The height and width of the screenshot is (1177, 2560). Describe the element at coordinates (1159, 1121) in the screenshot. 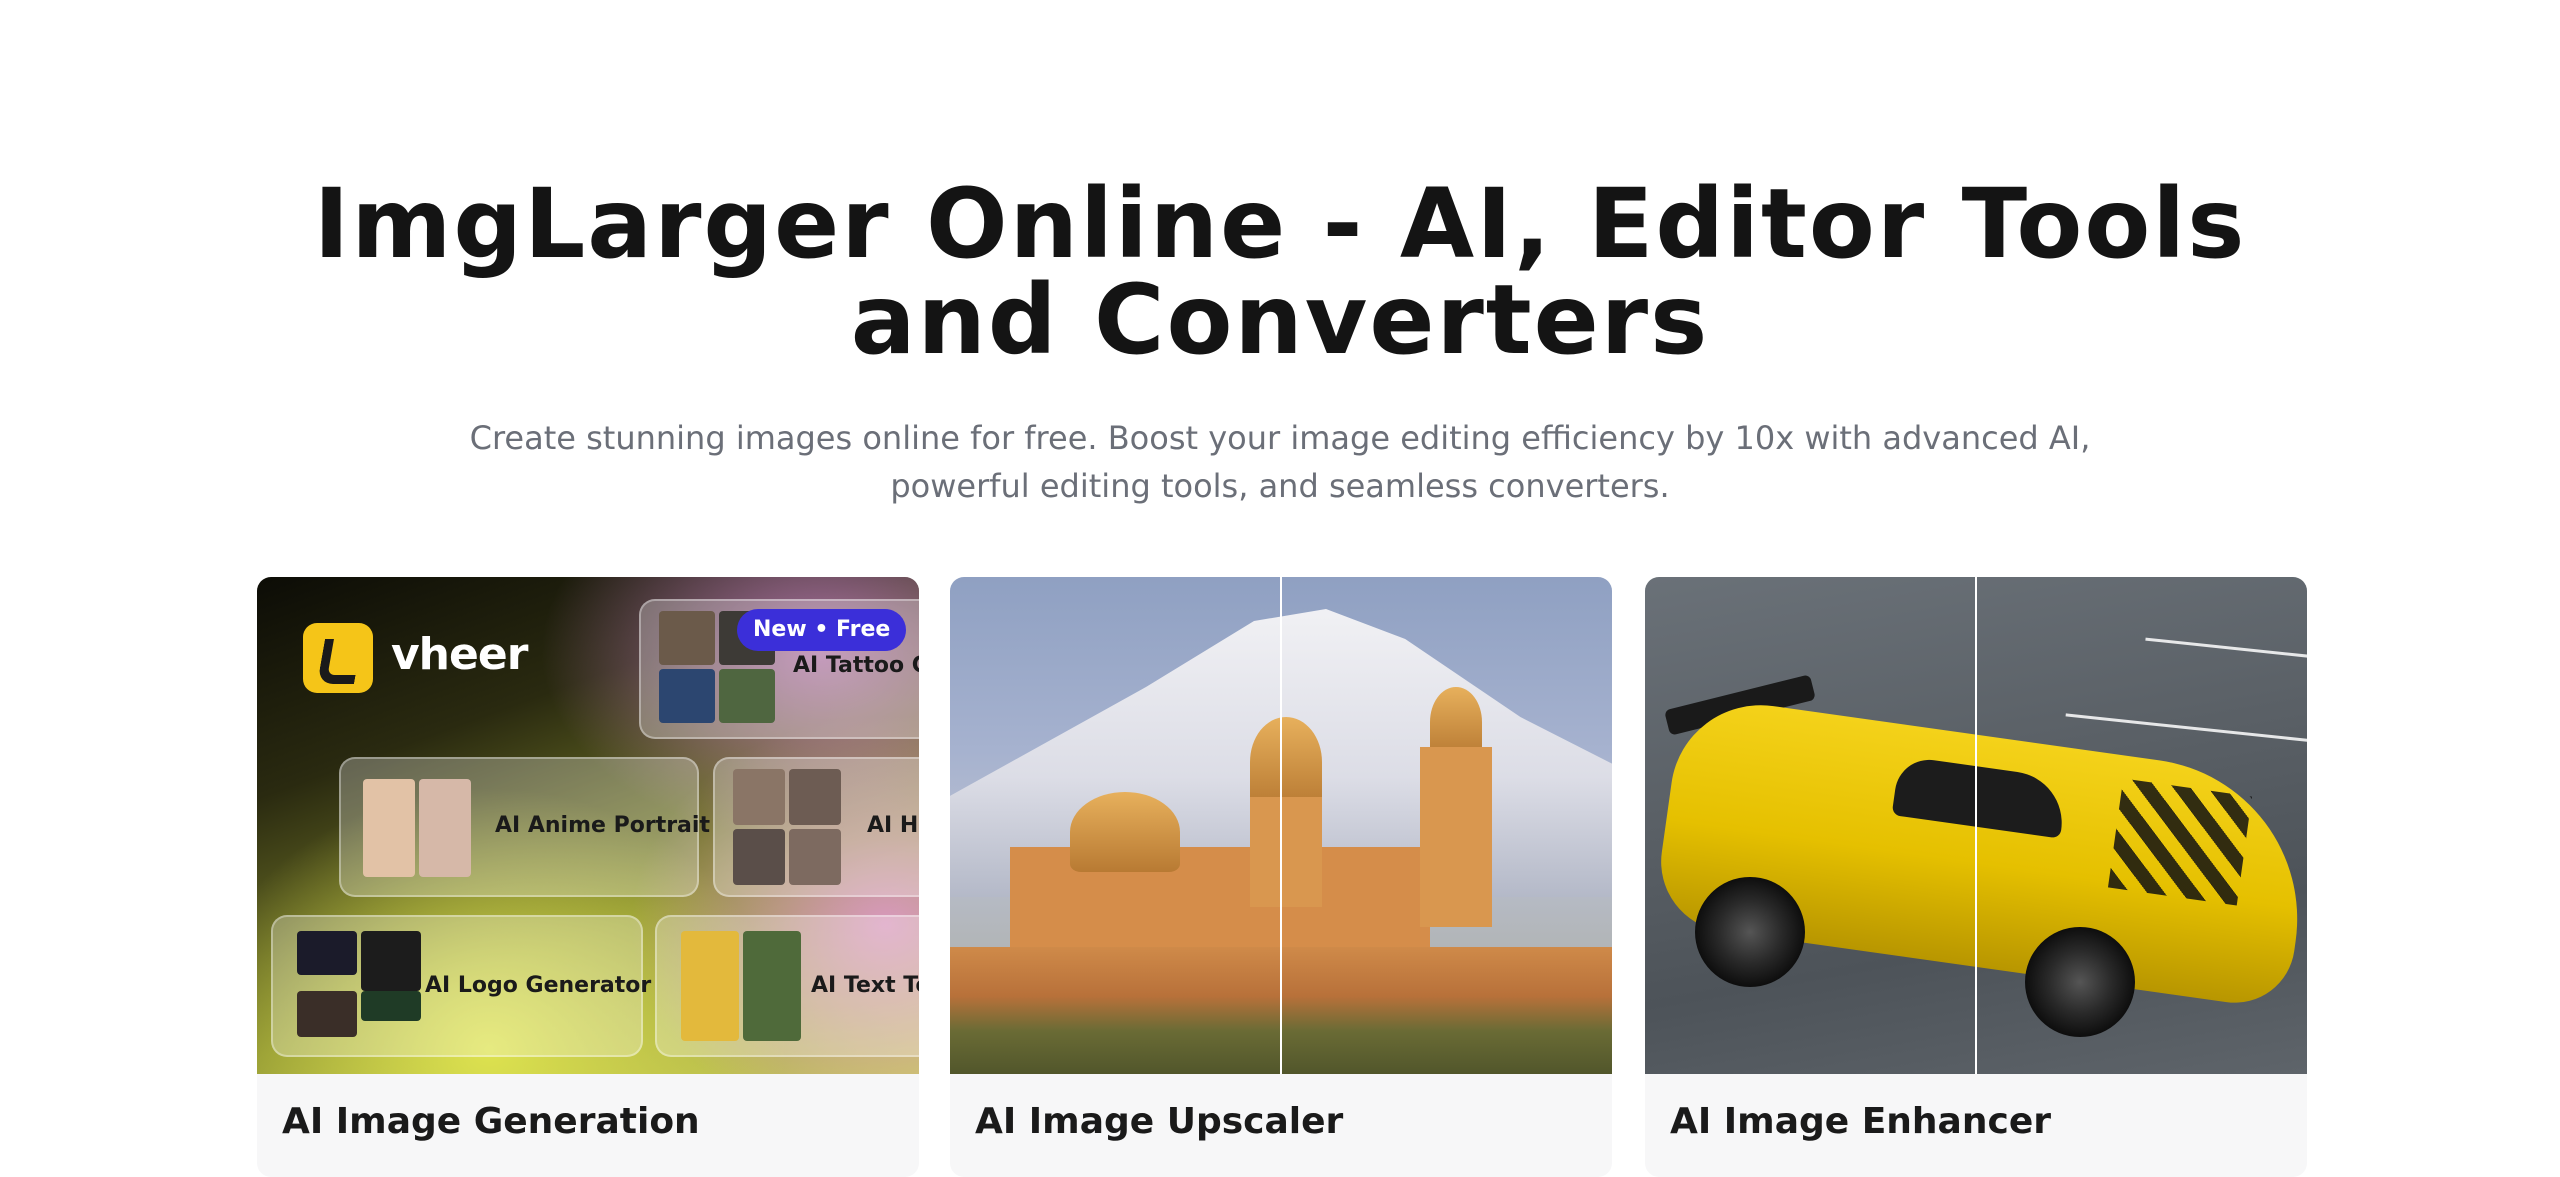

I see `card-title: AI Image Upscaler` at that location.